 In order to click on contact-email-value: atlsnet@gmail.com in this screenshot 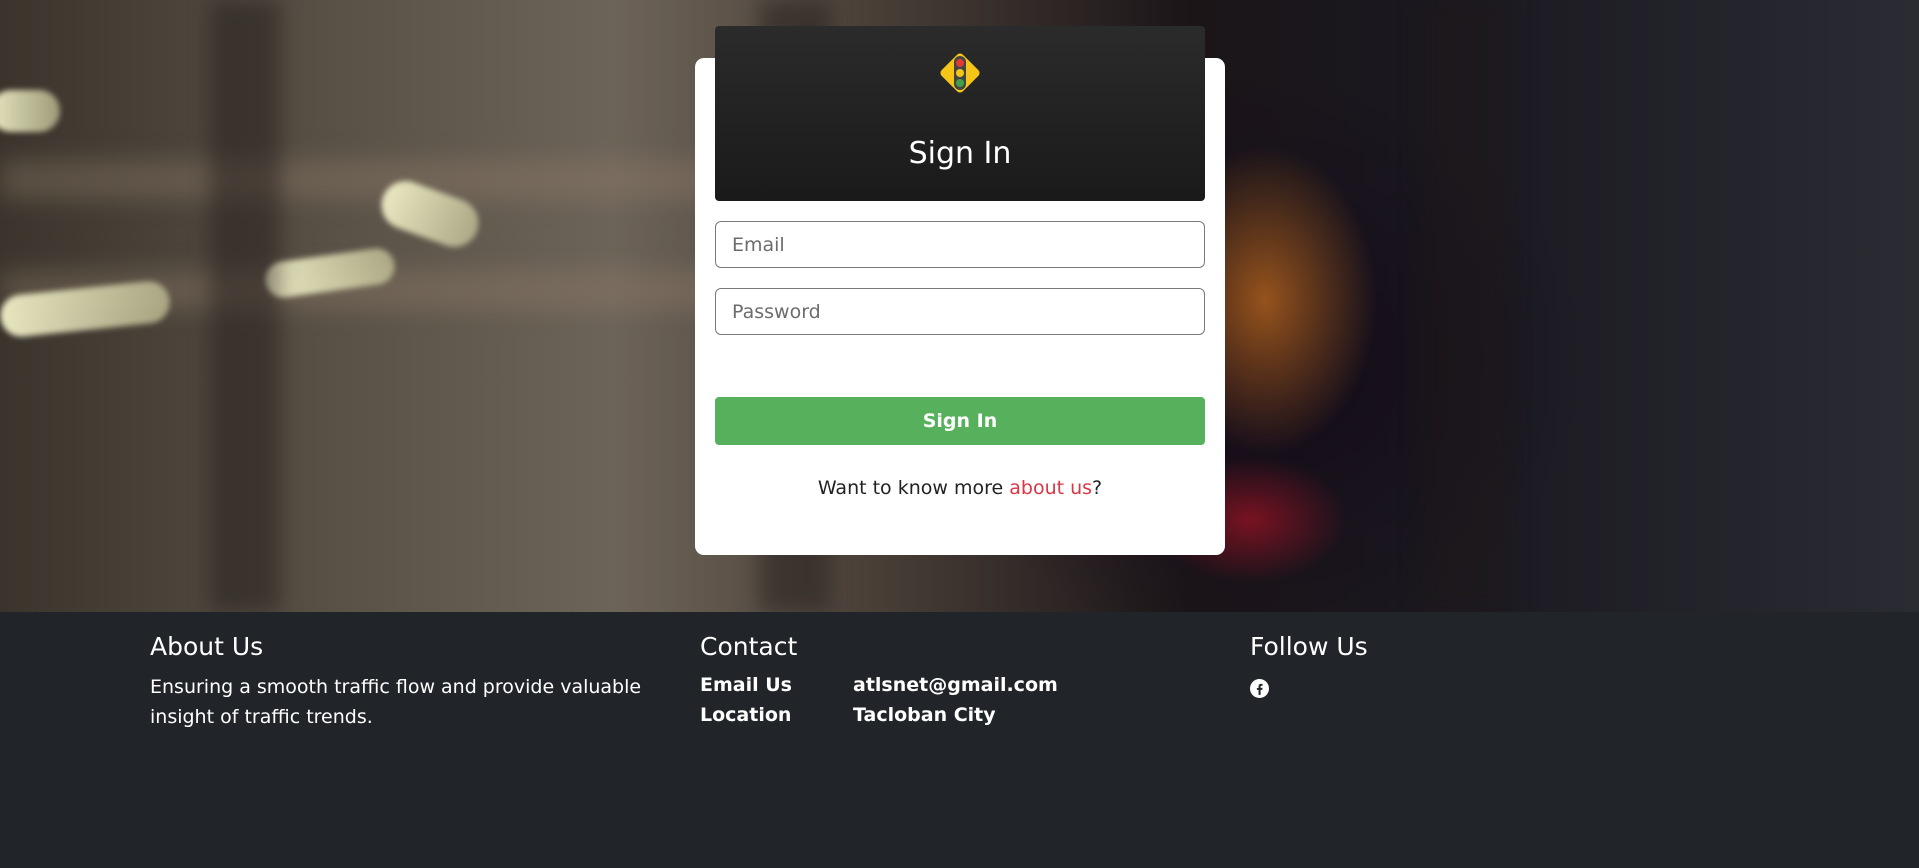, I will do `click(955, 685)`.